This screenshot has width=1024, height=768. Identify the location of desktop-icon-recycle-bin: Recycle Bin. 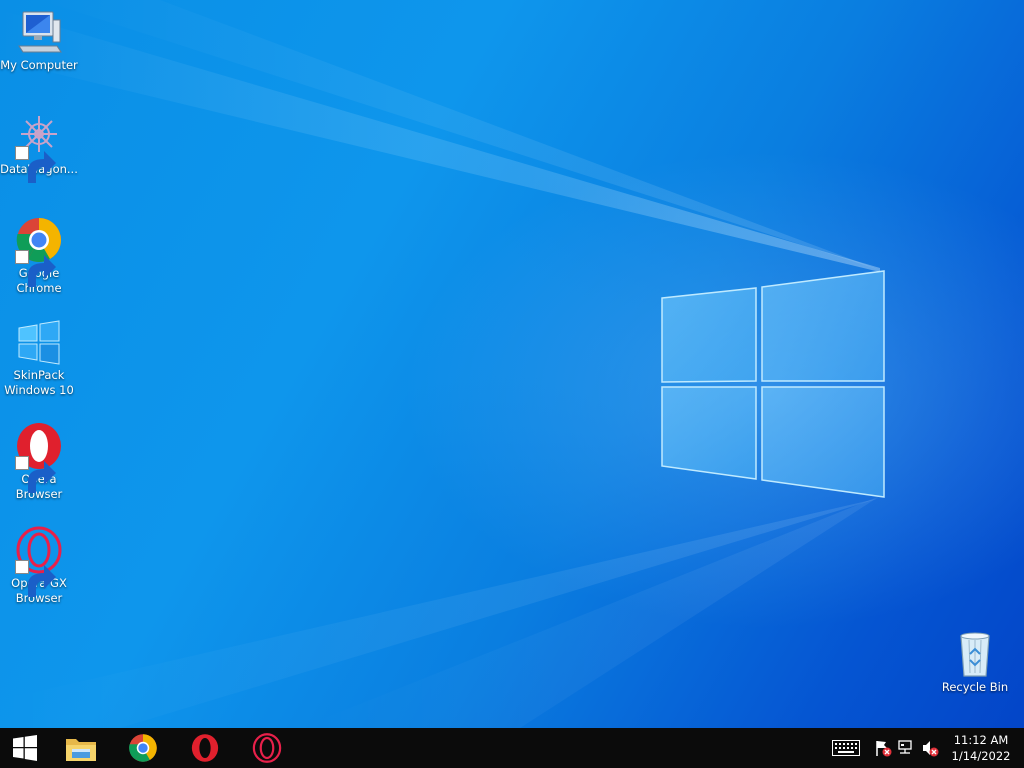
(975, 662).